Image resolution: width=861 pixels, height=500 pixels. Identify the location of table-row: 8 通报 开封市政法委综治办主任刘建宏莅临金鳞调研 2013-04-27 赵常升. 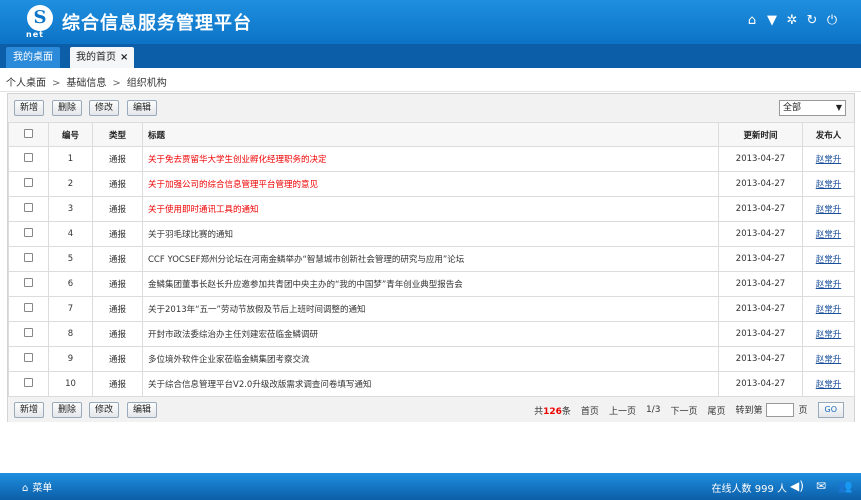
(431, 334).